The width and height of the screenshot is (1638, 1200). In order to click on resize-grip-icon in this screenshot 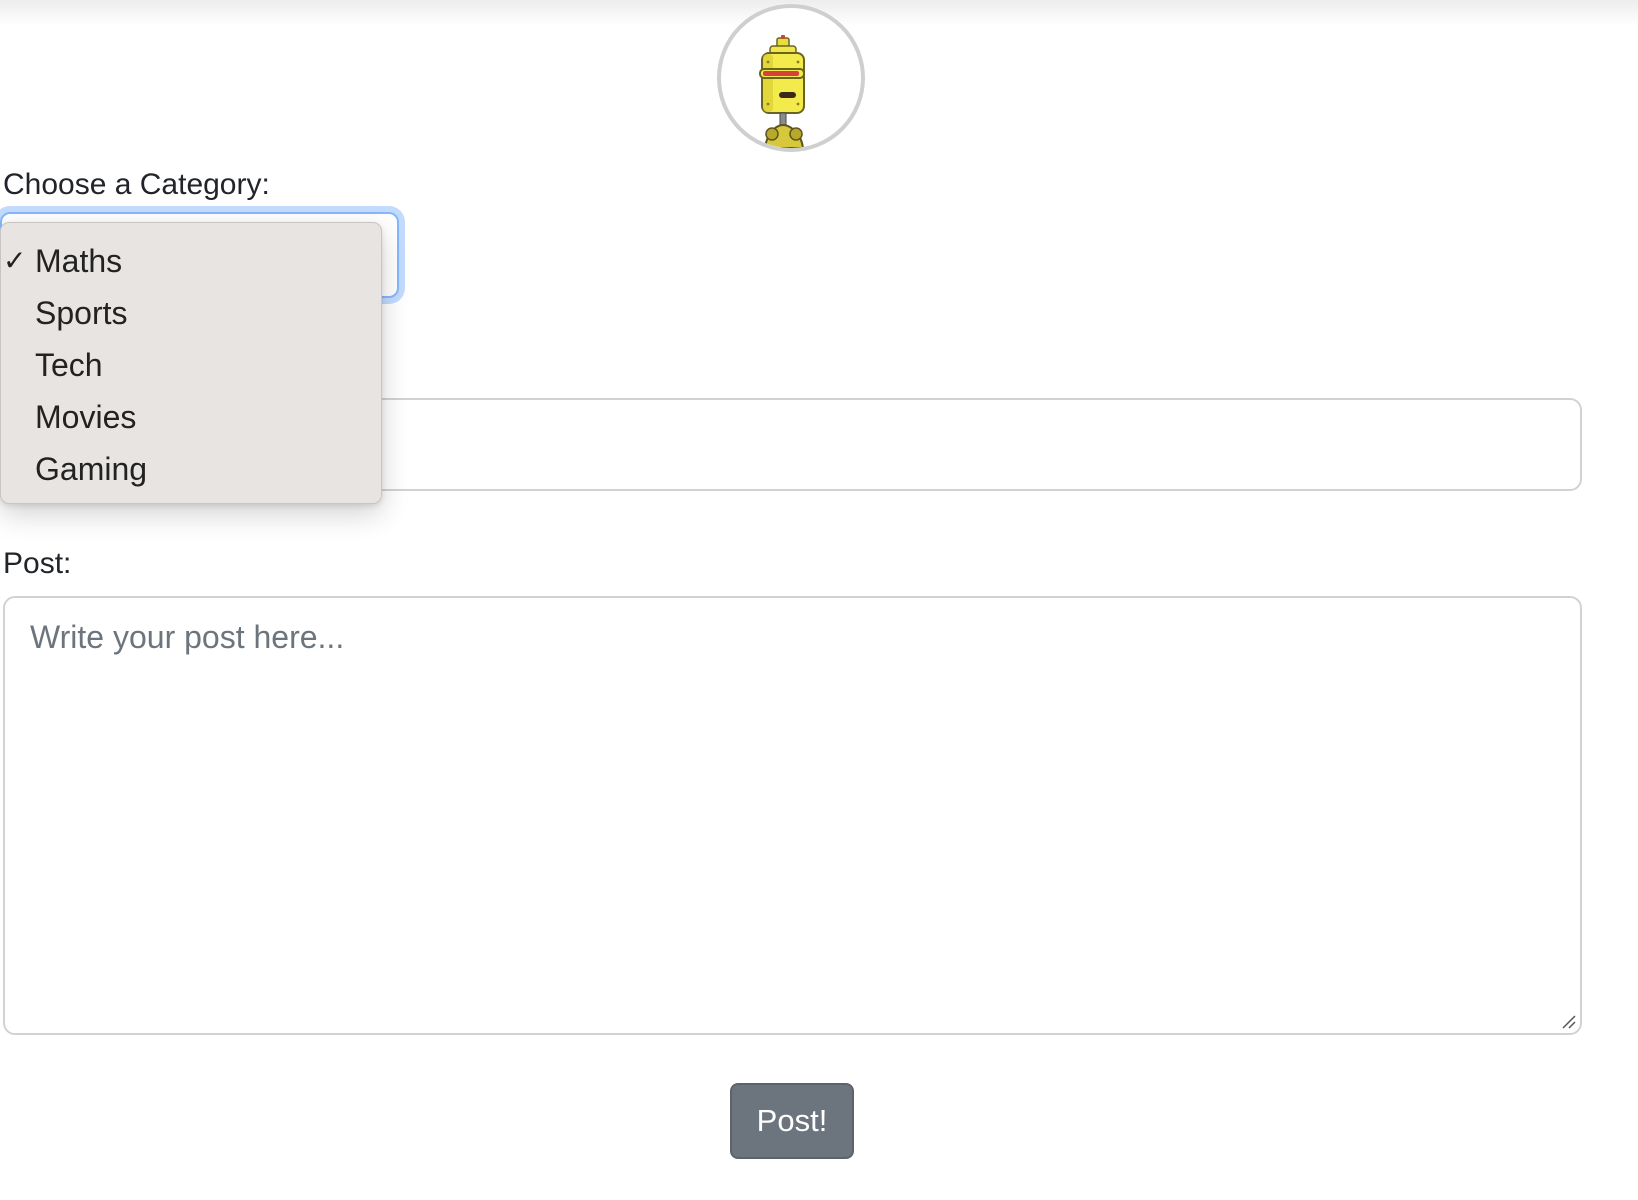, I will do `click(1568, 1021)`.